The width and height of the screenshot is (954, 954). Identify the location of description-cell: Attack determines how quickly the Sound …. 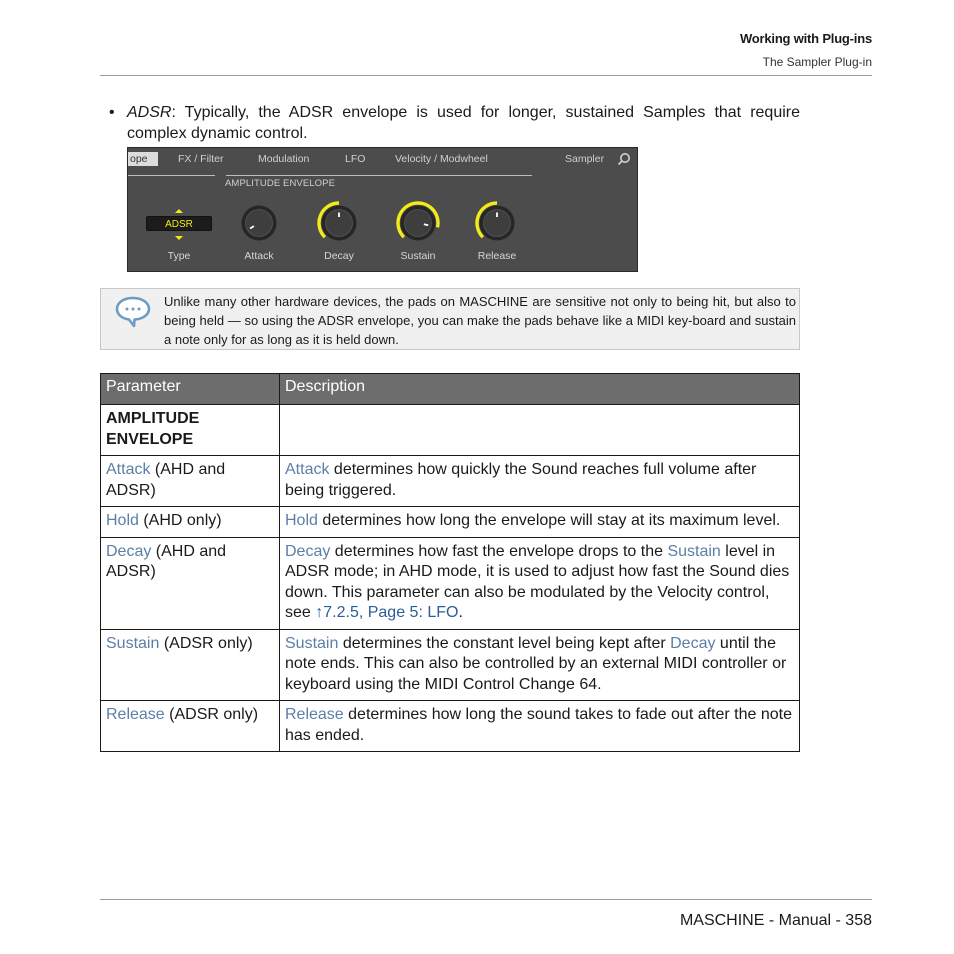
(539, 481).